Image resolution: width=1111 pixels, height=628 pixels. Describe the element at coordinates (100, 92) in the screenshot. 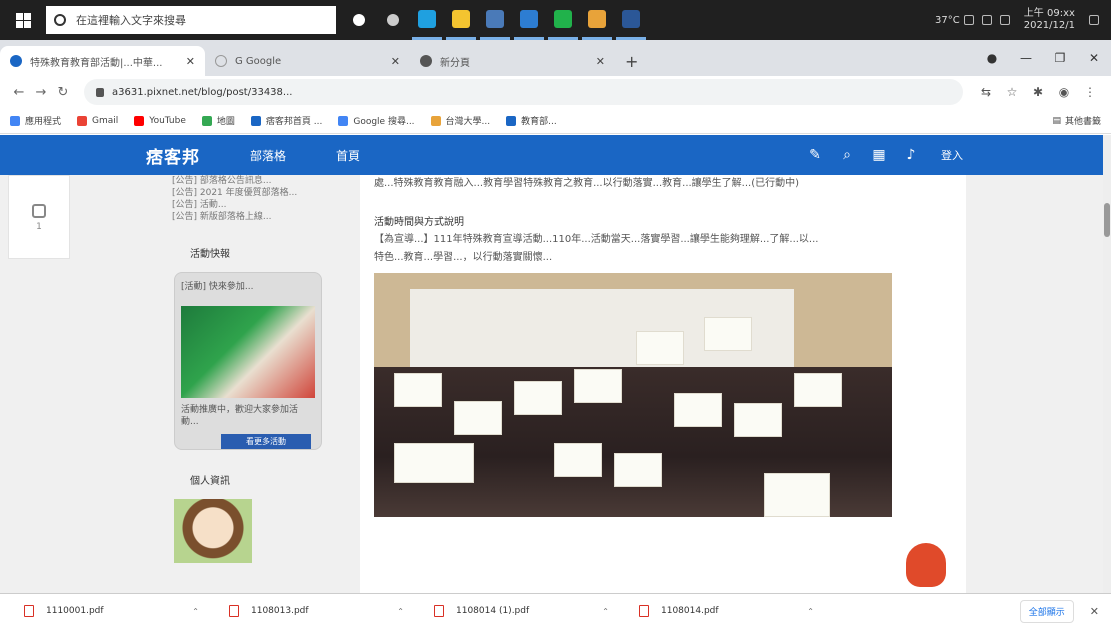

I see `lock-icon` at that location.